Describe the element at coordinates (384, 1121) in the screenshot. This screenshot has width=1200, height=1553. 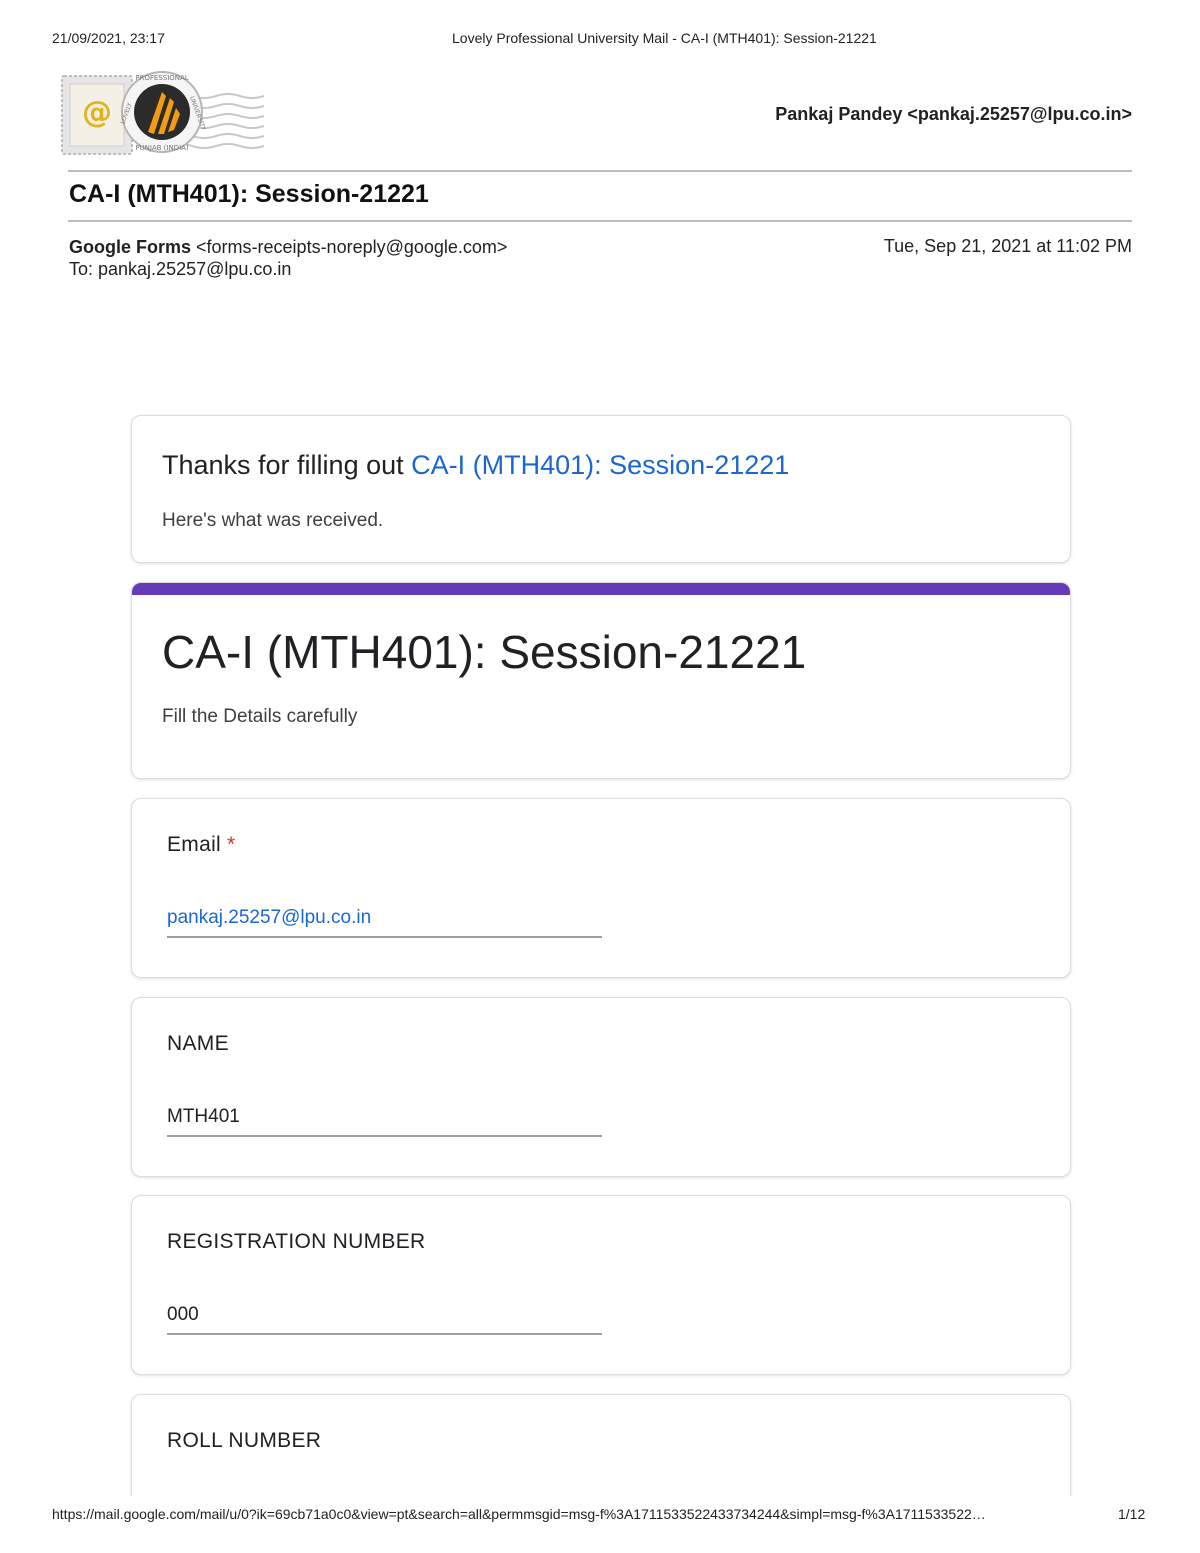
I see `name-answer: MTH401` at that location.